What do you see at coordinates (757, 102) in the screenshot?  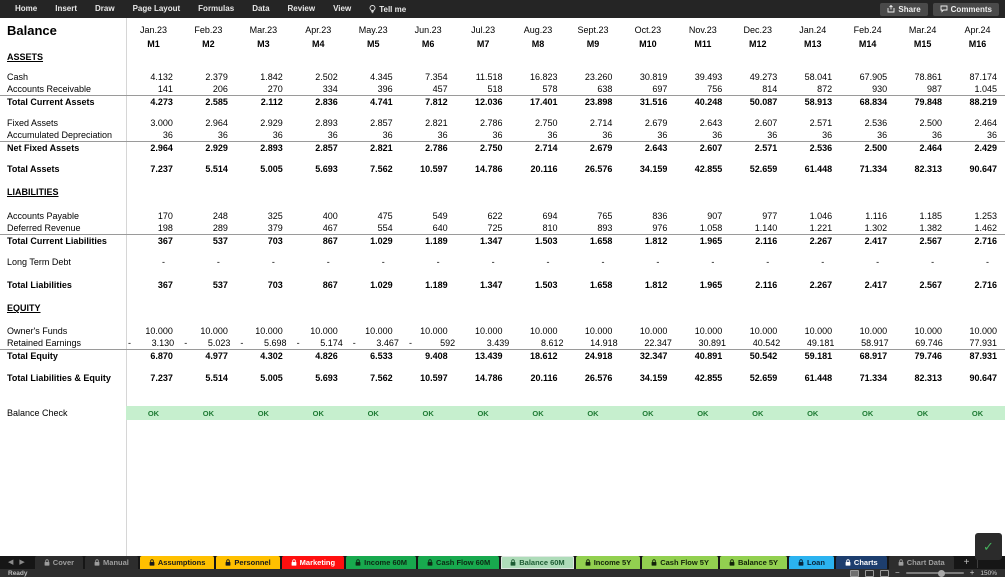 I see `cell: 50.087` at bounding box center [757, 102].